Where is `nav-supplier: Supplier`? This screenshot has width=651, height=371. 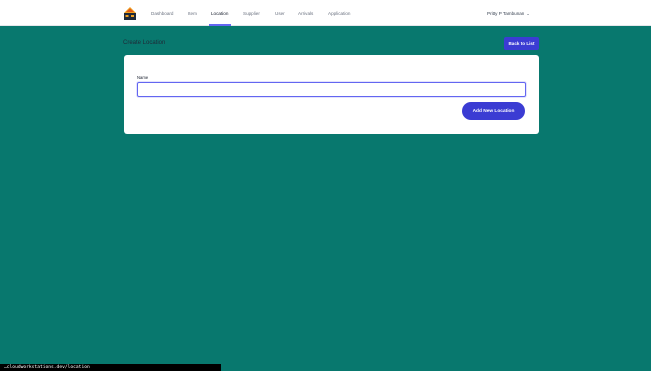
nav-supplier: Supplier is located at coordinates (251, 13).